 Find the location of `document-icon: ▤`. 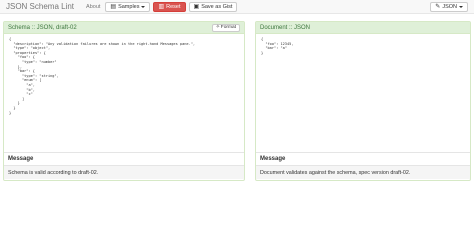

document-icon: ▤ is located at coordinates (113, 6).